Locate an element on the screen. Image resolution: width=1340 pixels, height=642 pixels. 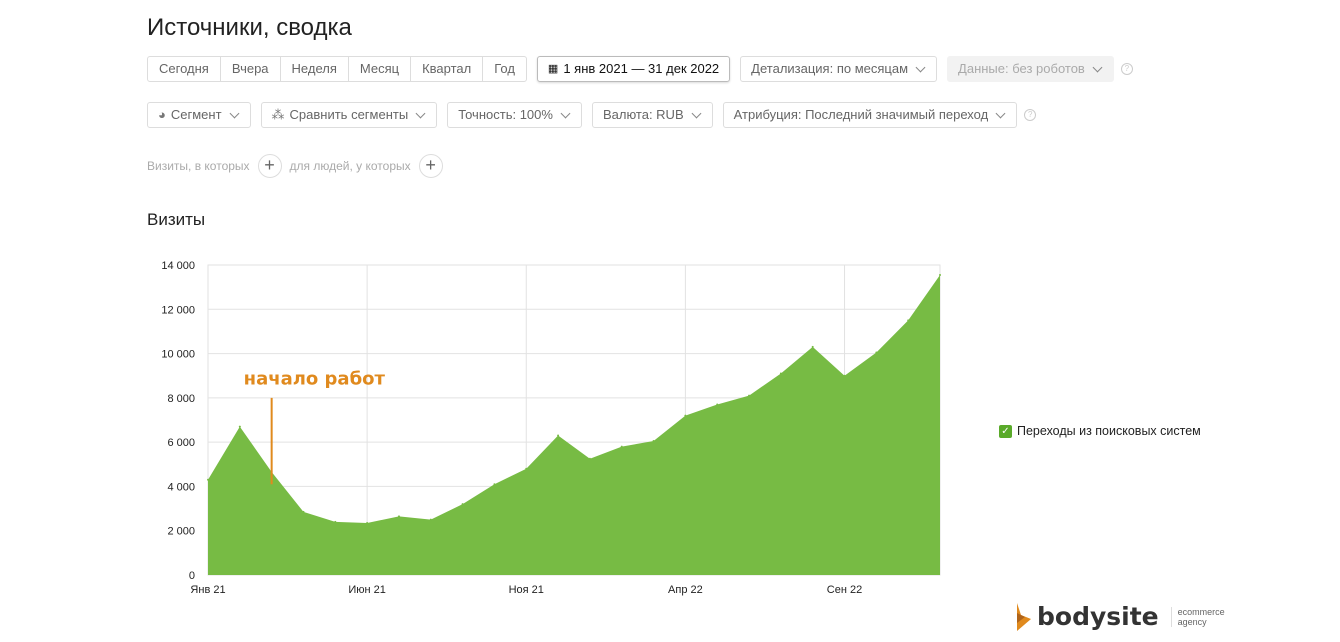
x-tick-label: Сен 22 is located at coordinates (844, 590).